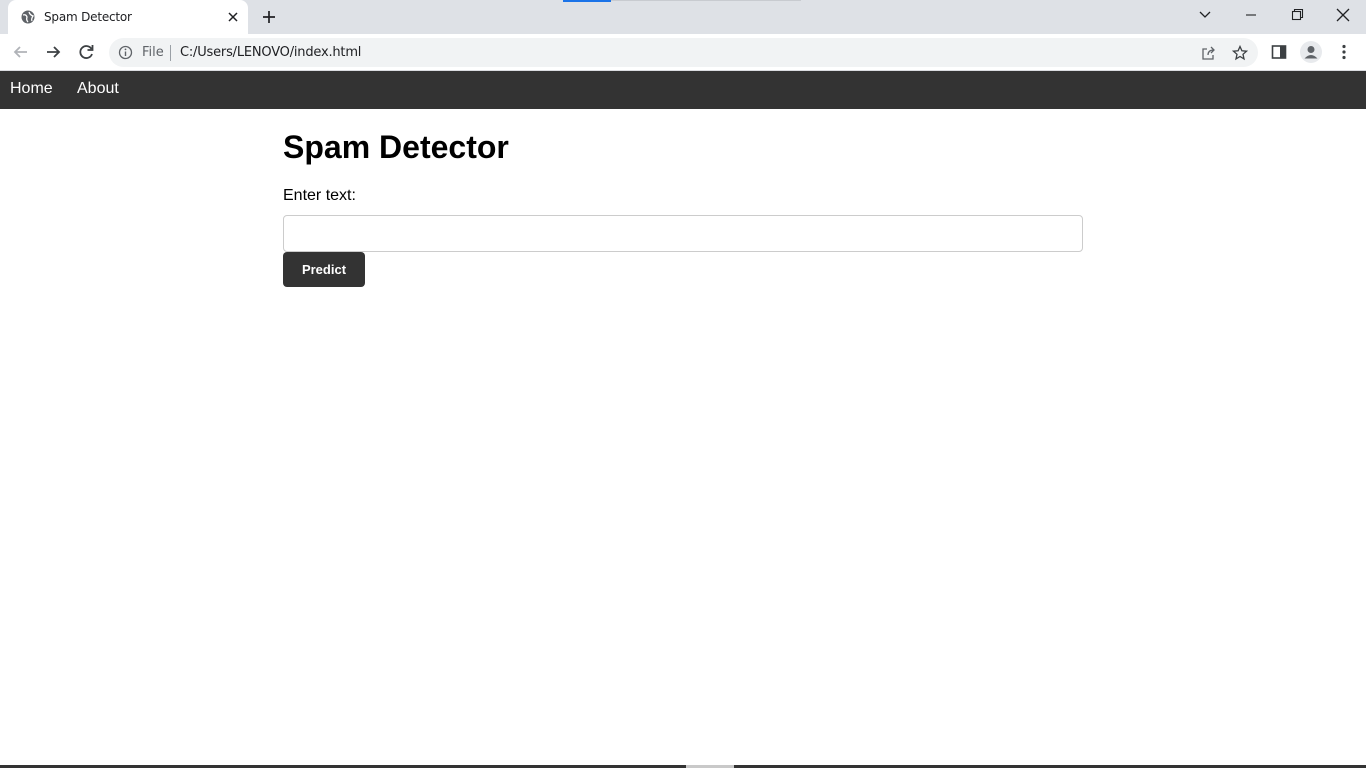  I want to click on globe-icon, so click(28, 17).